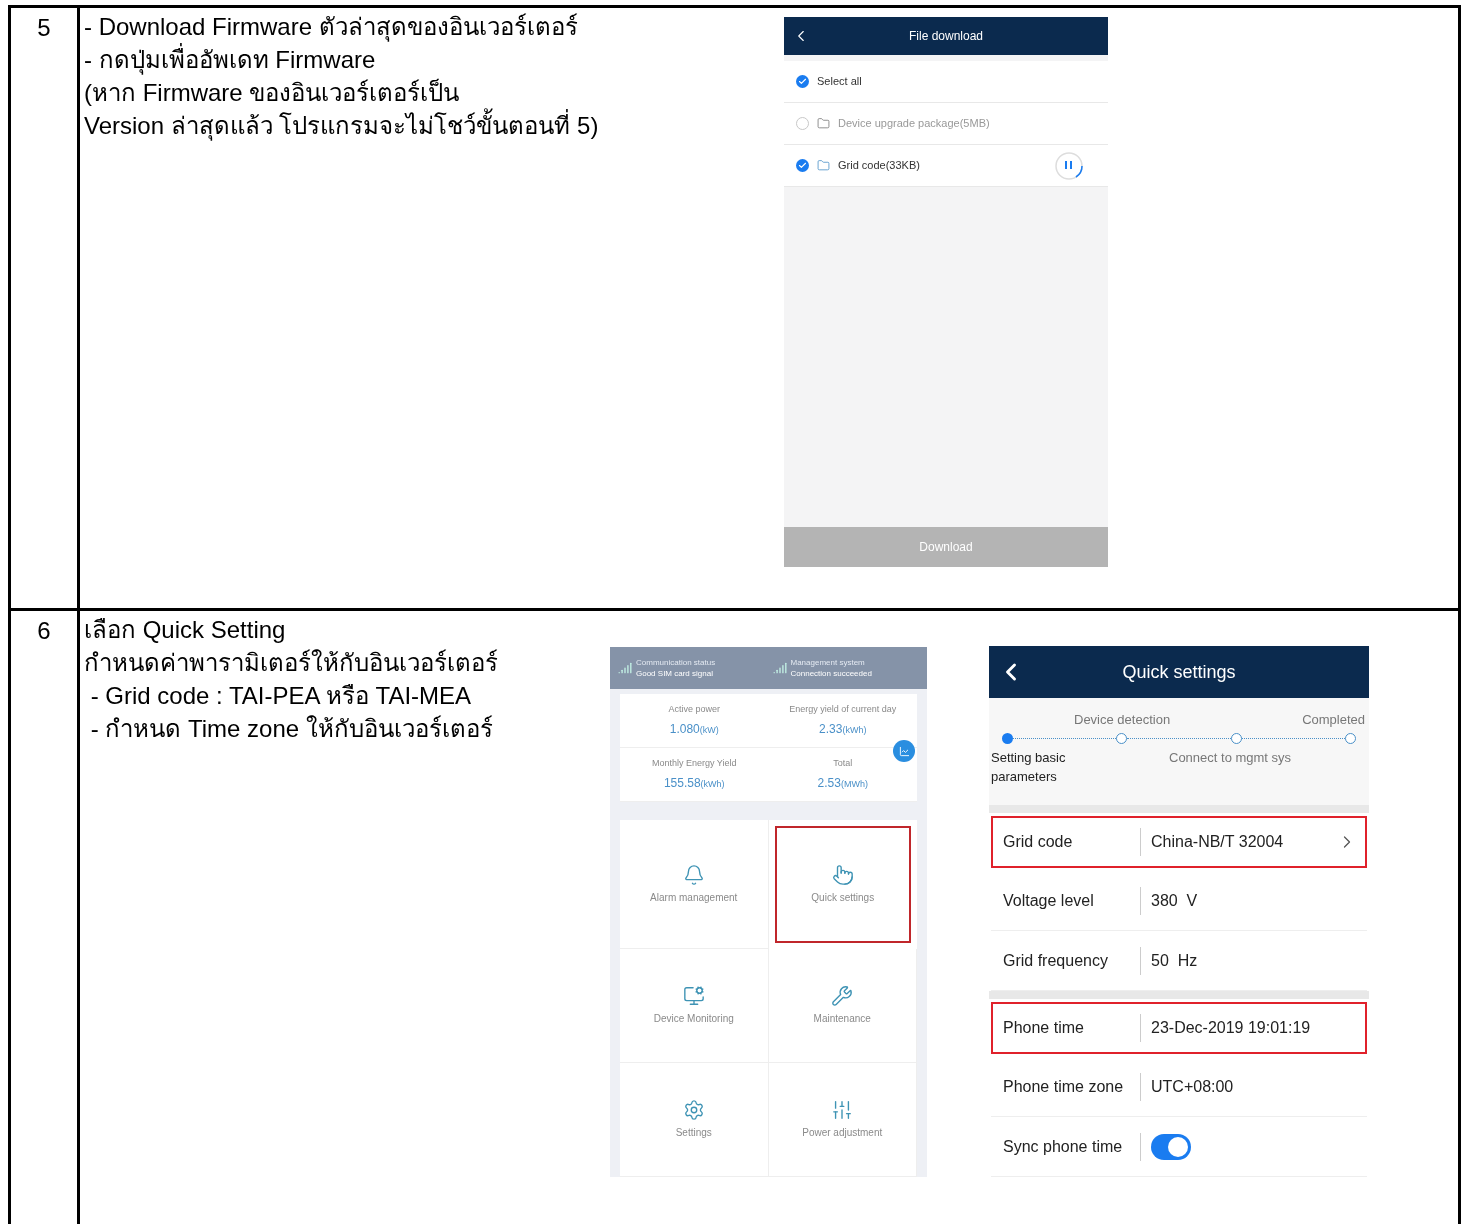 The width and height of the screenshot is (1466, 1224). I want to click on setting-row: Voltage level 380 V, so click(1179, 901).